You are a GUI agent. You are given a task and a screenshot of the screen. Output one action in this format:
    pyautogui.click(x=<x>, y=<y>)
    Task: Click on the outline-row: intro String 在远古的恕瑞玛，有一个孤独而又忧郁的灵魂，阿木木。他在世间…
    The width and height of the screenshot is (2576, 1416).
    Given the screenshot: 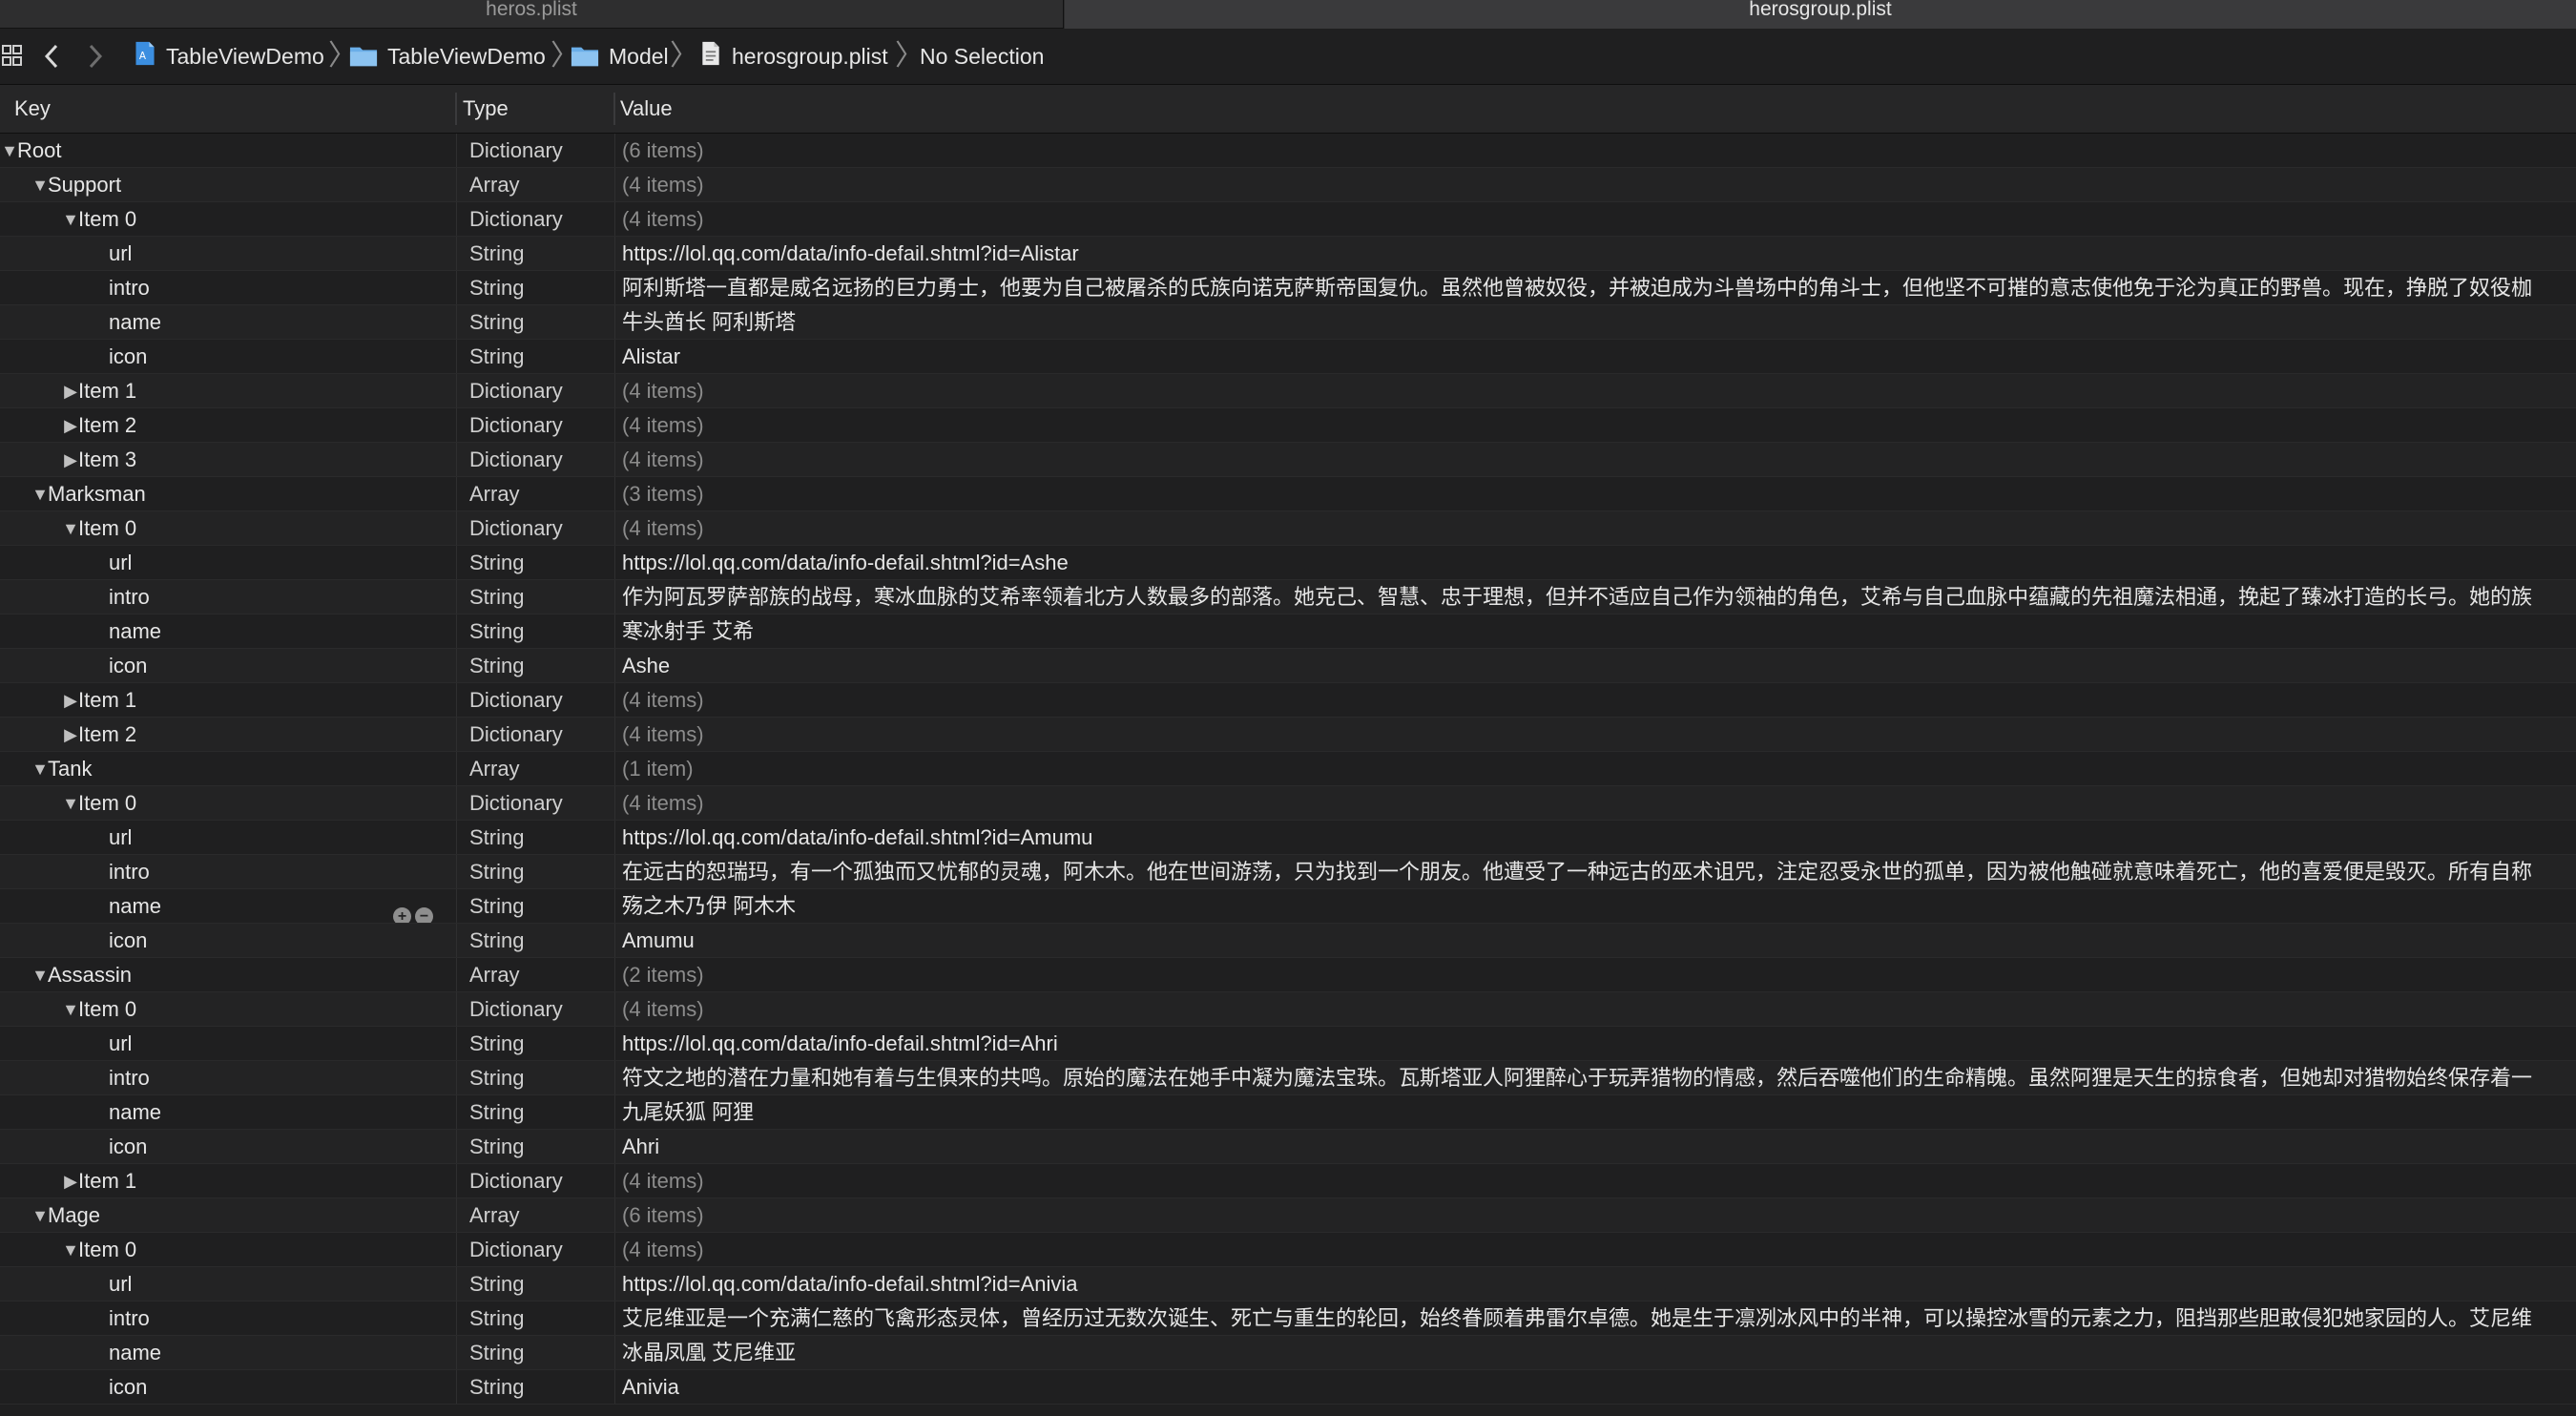 What is the action you would take?
    pyautogui.click(x=1288, y=872)
    